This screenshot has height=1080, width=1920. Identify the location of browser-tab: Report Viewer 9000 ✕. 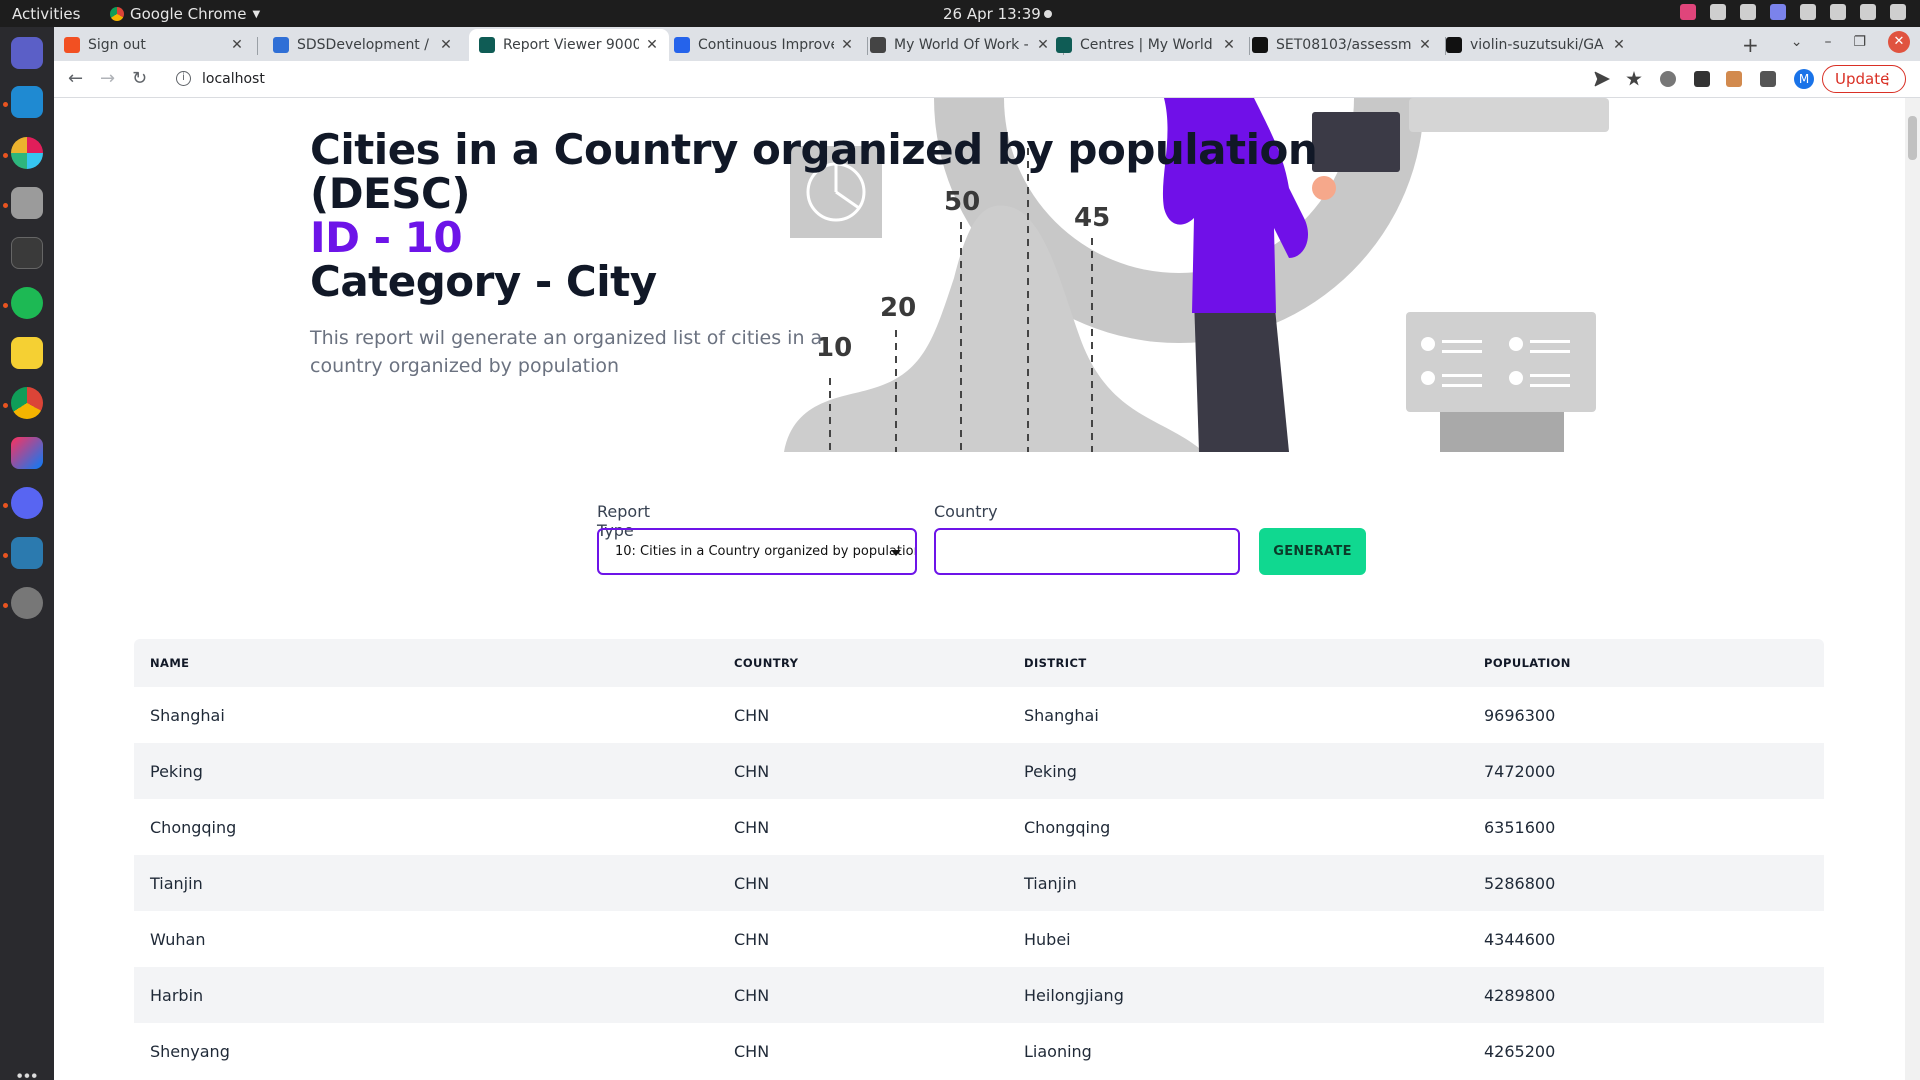
(569, 45).